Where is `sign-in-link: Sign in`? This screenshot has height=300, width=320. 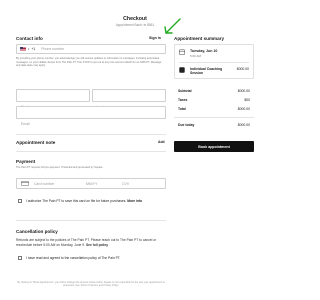
sign-in-link: Sign in is located at coordinates (155, 38).